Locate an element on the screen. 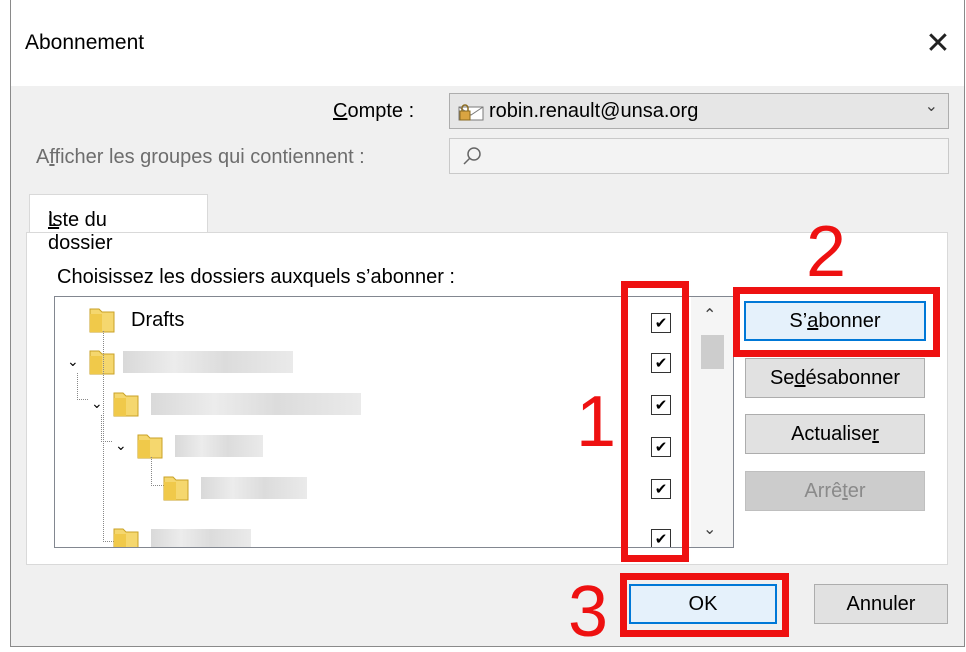 The height and width of the screenshot is (652, 966). account-label: Compte : is located at coordinates (374, 111).